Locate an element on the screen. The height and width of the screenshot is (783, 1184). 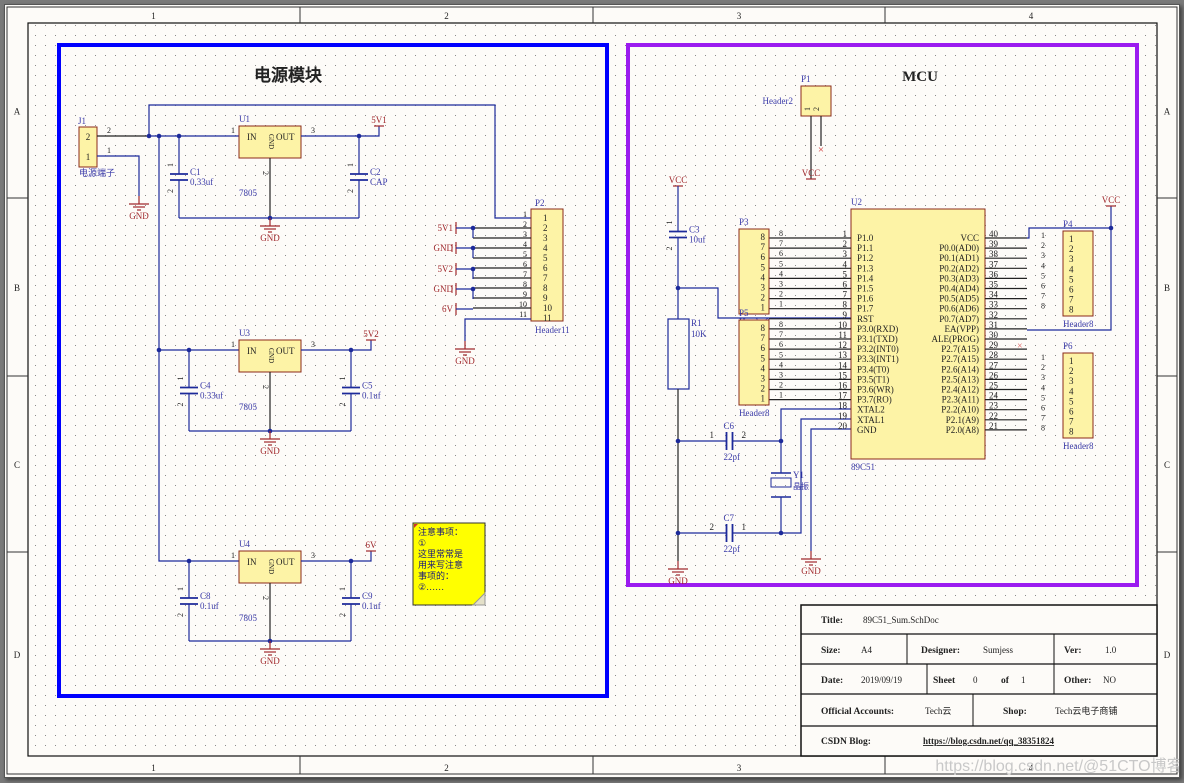
component-value: 10uf is located at coordinates (697, 240).